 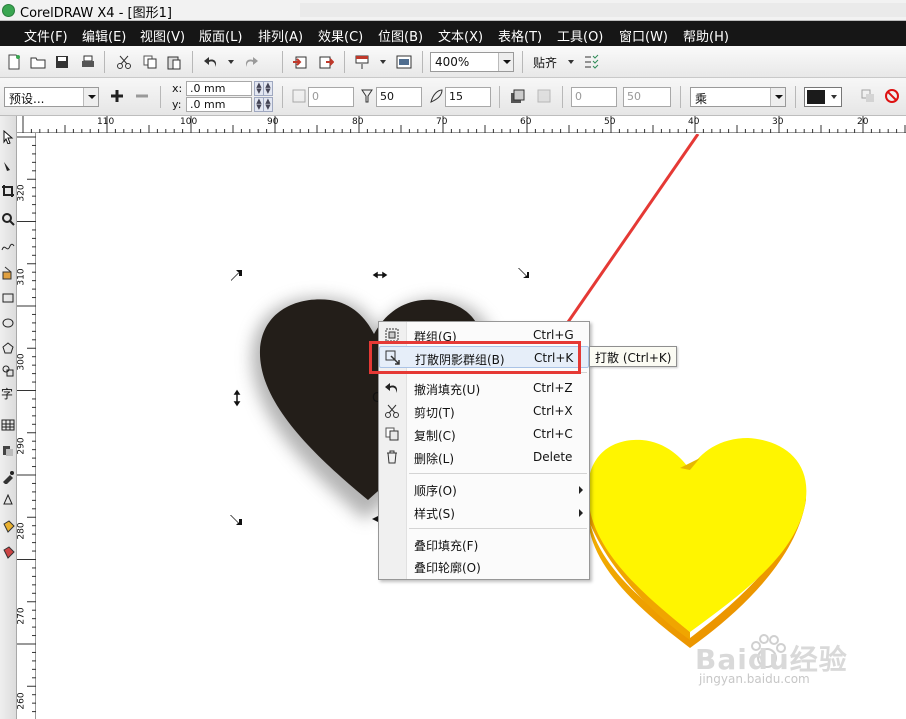 What do you see at coordinates (8, 191) in the screenshot?
I see `crop-tool-icon` at bounding box center [8, 191].